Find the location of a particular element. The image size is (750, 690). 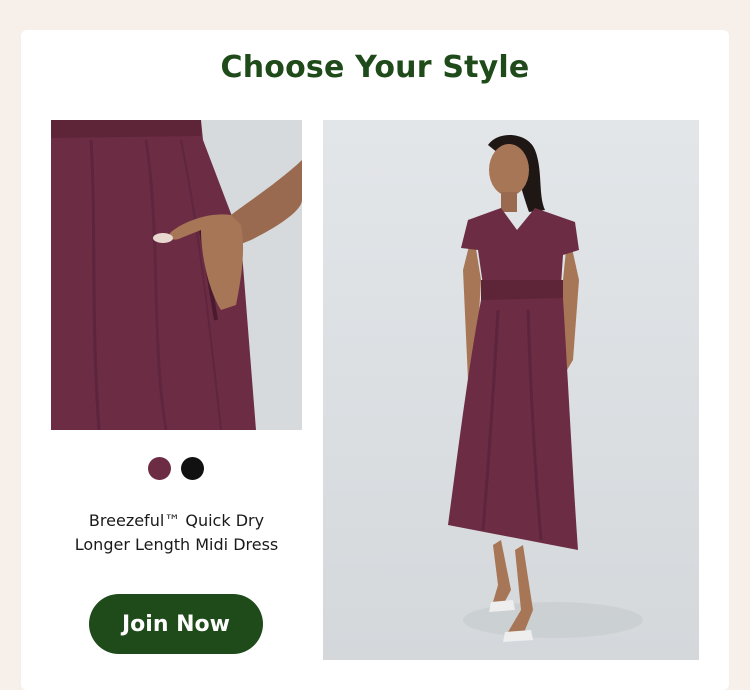

page-title: Choose Your Style is located at coordinates (375, 67).